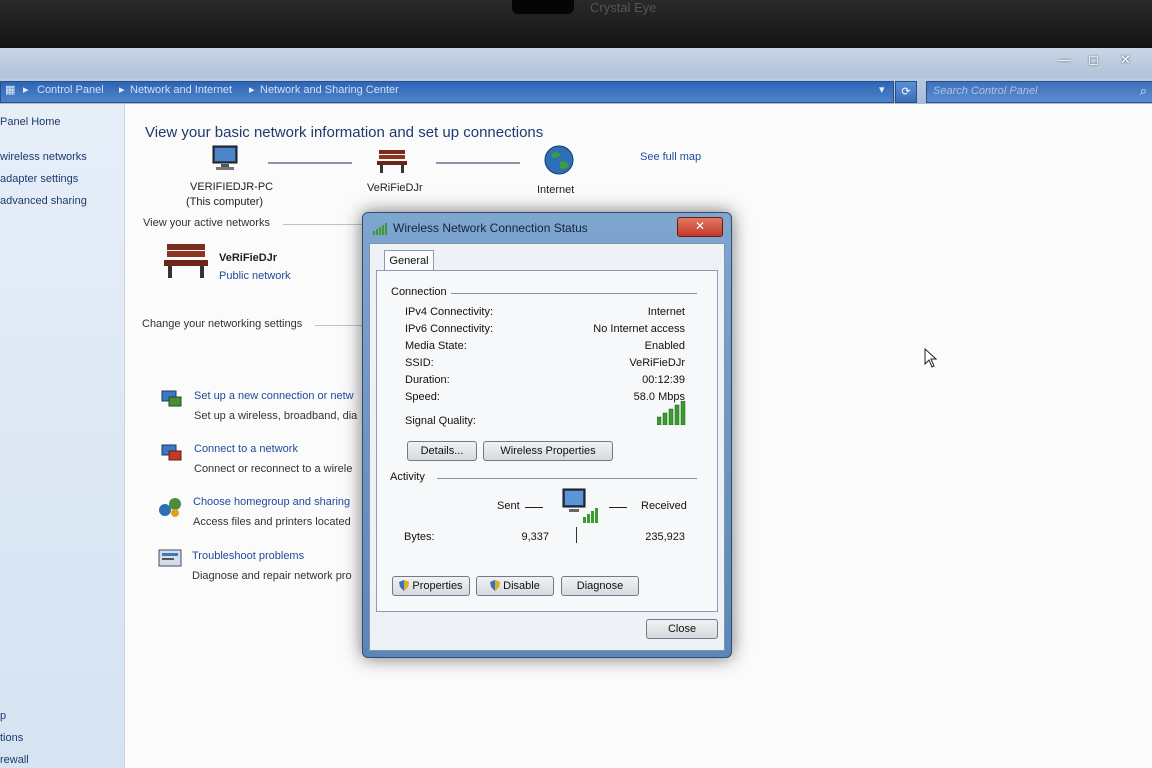 This screenshot has height=768, width=1152. What do you see at coordinates (1039, 92) in the screenshot?
I see `search-input: Search Control Panel ⌕` at bounding box center [1039, 92].